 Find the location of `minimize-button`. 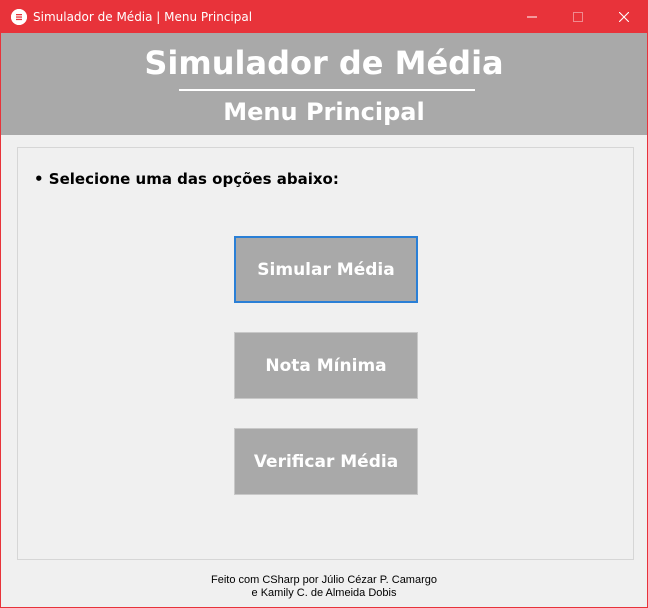

minimize-button is located at coordinates (532, 17).